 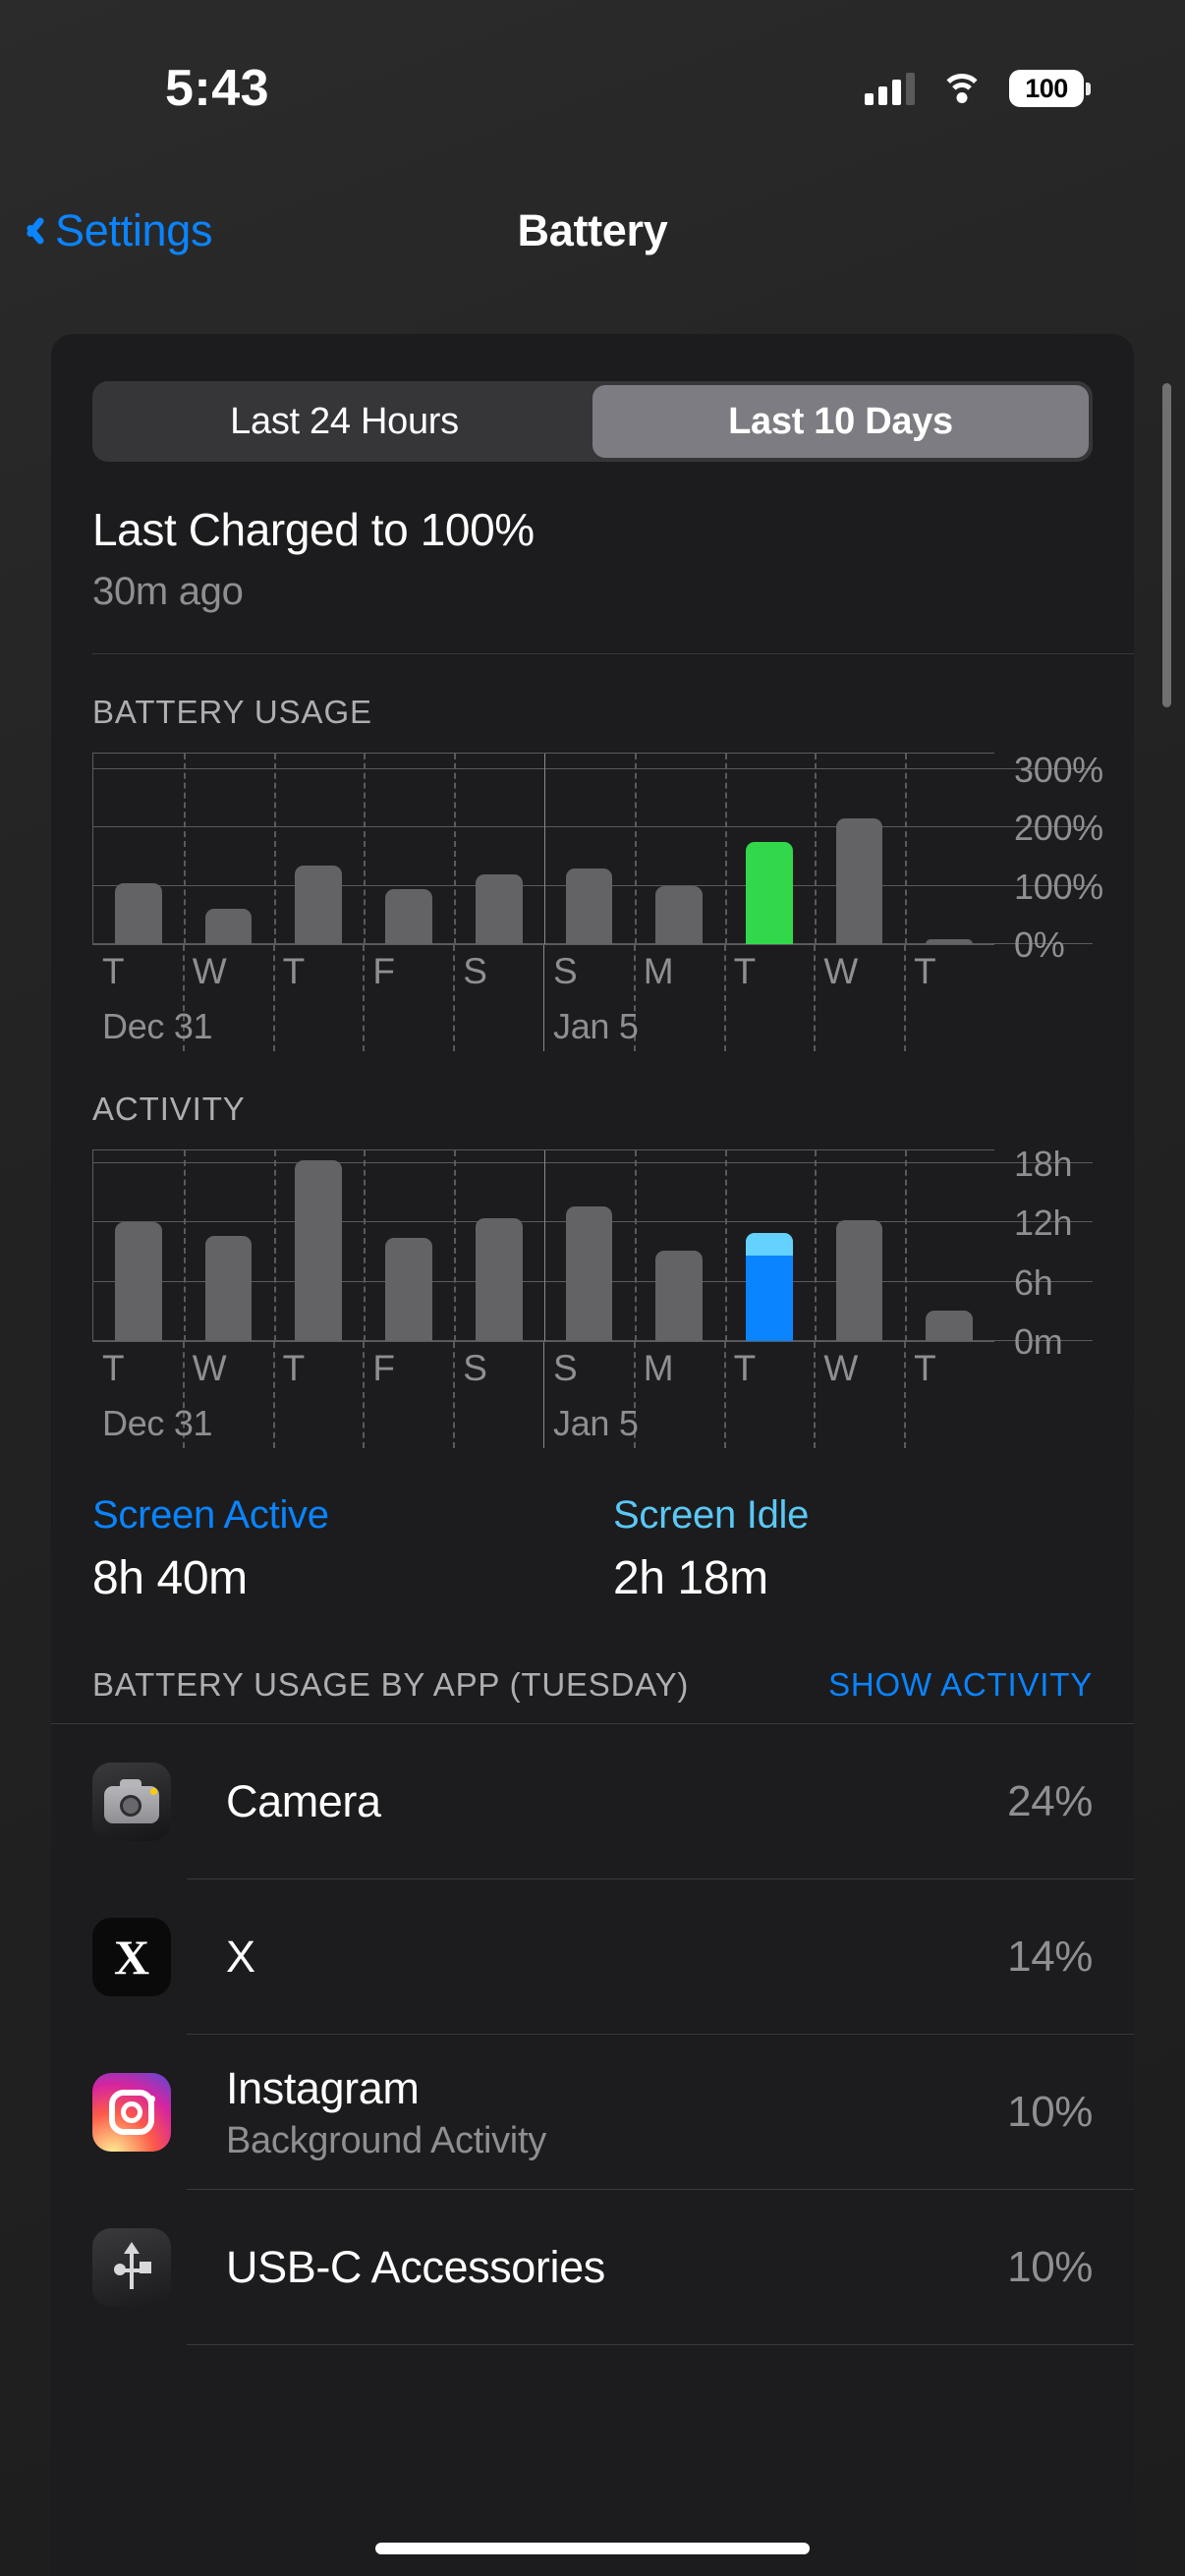 What do you see at coordinates (596, 1423) in the screenshot?
I see `x-axis-date-label: Jan 5` at bounding box center [596, 1423].